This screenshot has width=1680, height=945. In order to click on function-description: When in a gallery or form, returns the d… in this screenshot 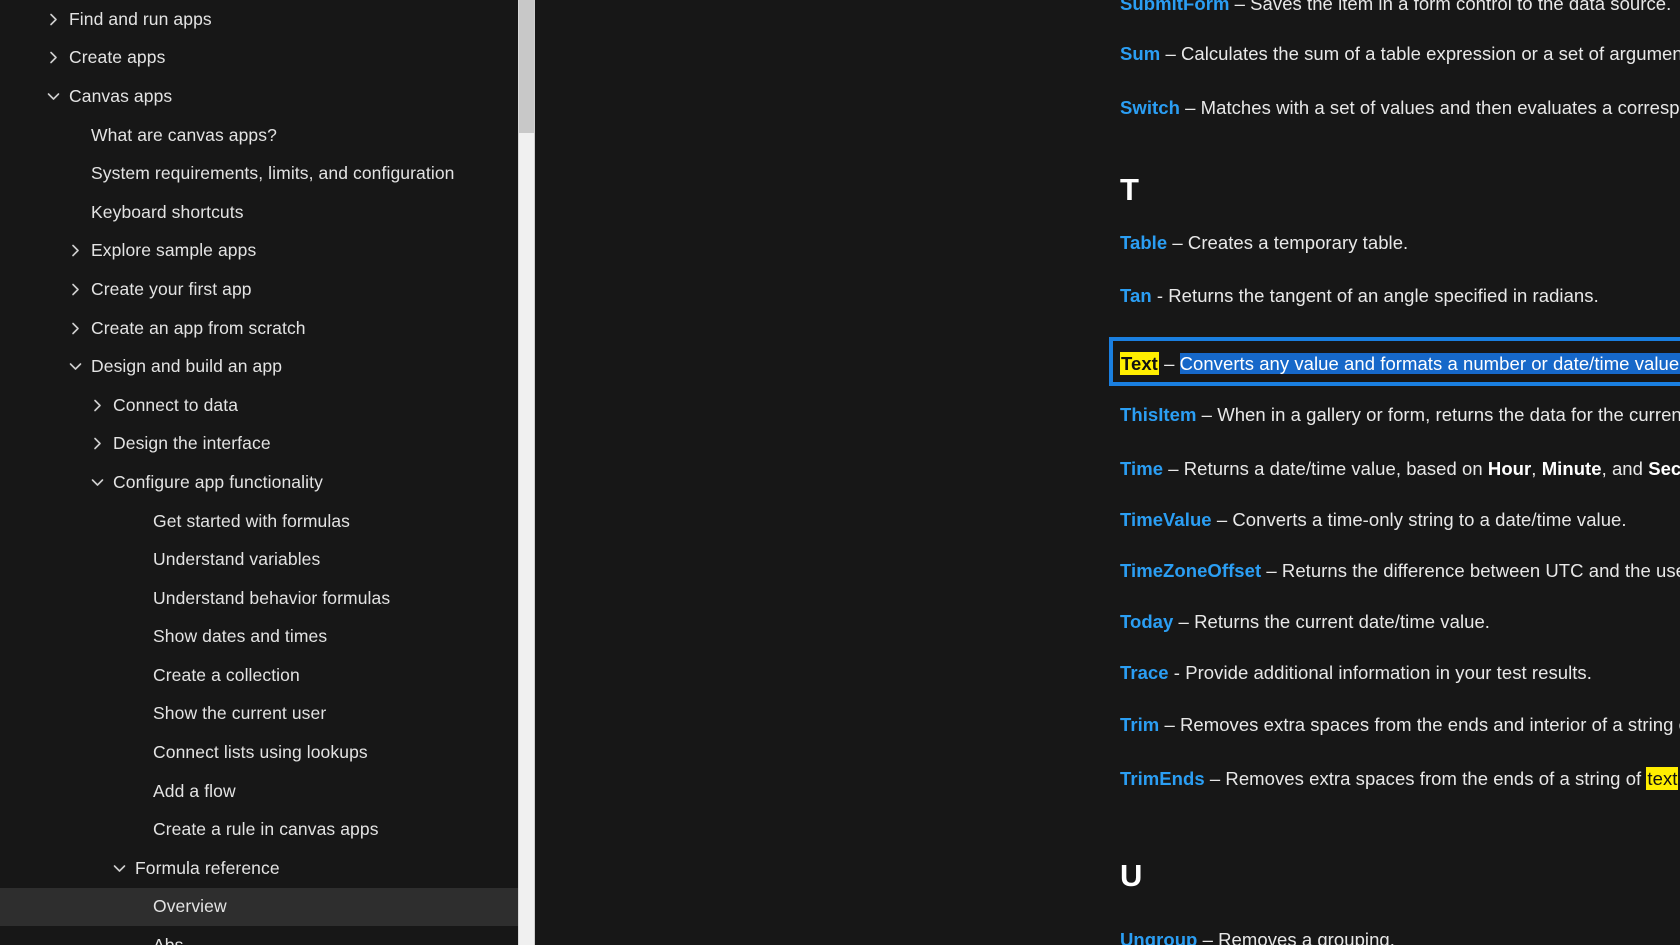, I will do `click(1448, 414)`.